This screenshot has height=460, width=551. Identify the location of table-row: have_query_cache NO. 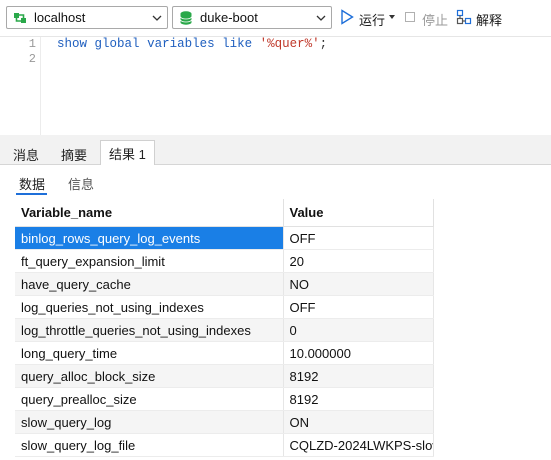
(224, 284).